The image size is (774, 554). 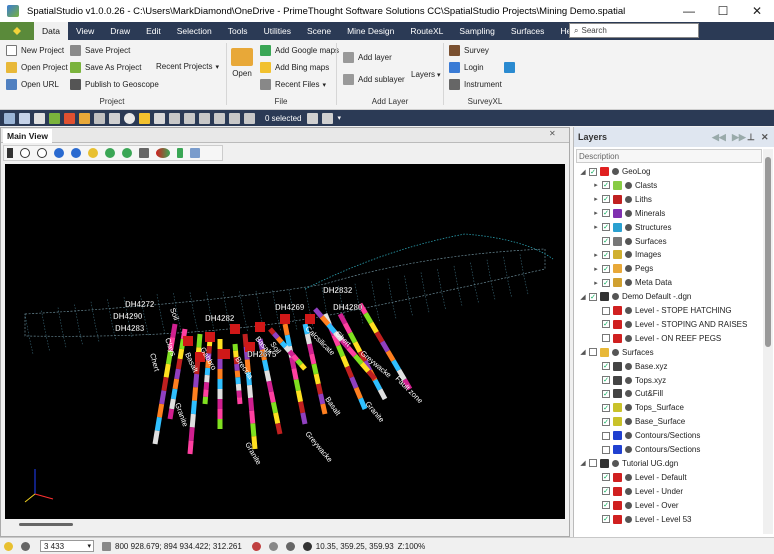 What do you see at coordinates (249, 118) in the screenshot?
I see `clear-selection-icon` at bounding box center [249, 118].